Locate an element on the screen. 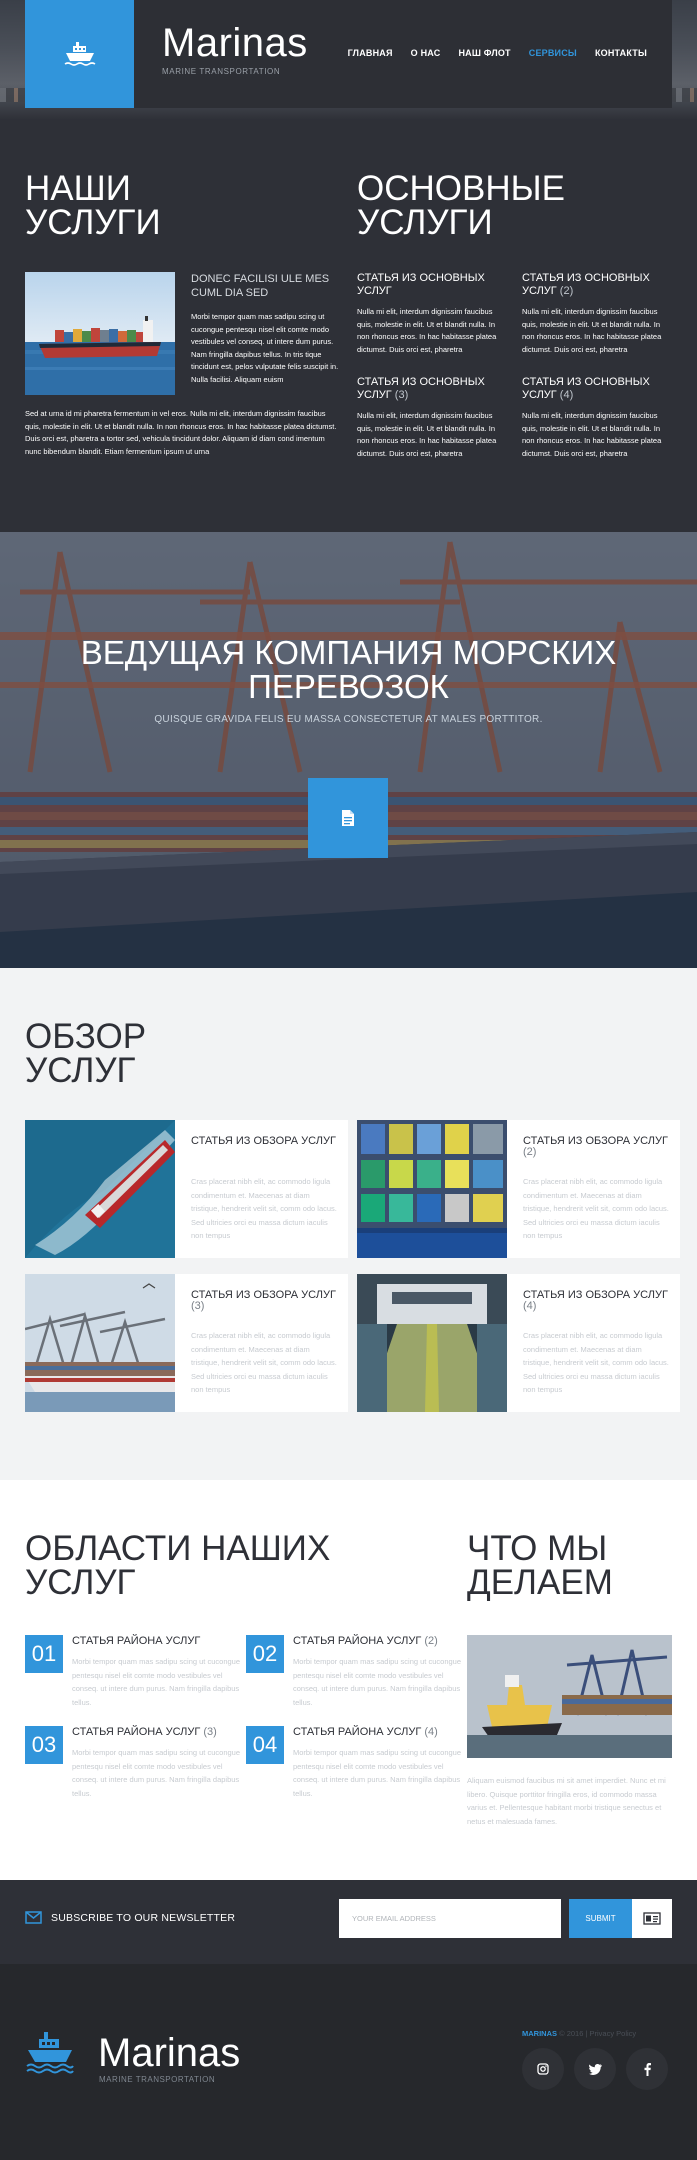 The image size is (697, 2160). article-number: (3) is located at coordinates (401, 395).